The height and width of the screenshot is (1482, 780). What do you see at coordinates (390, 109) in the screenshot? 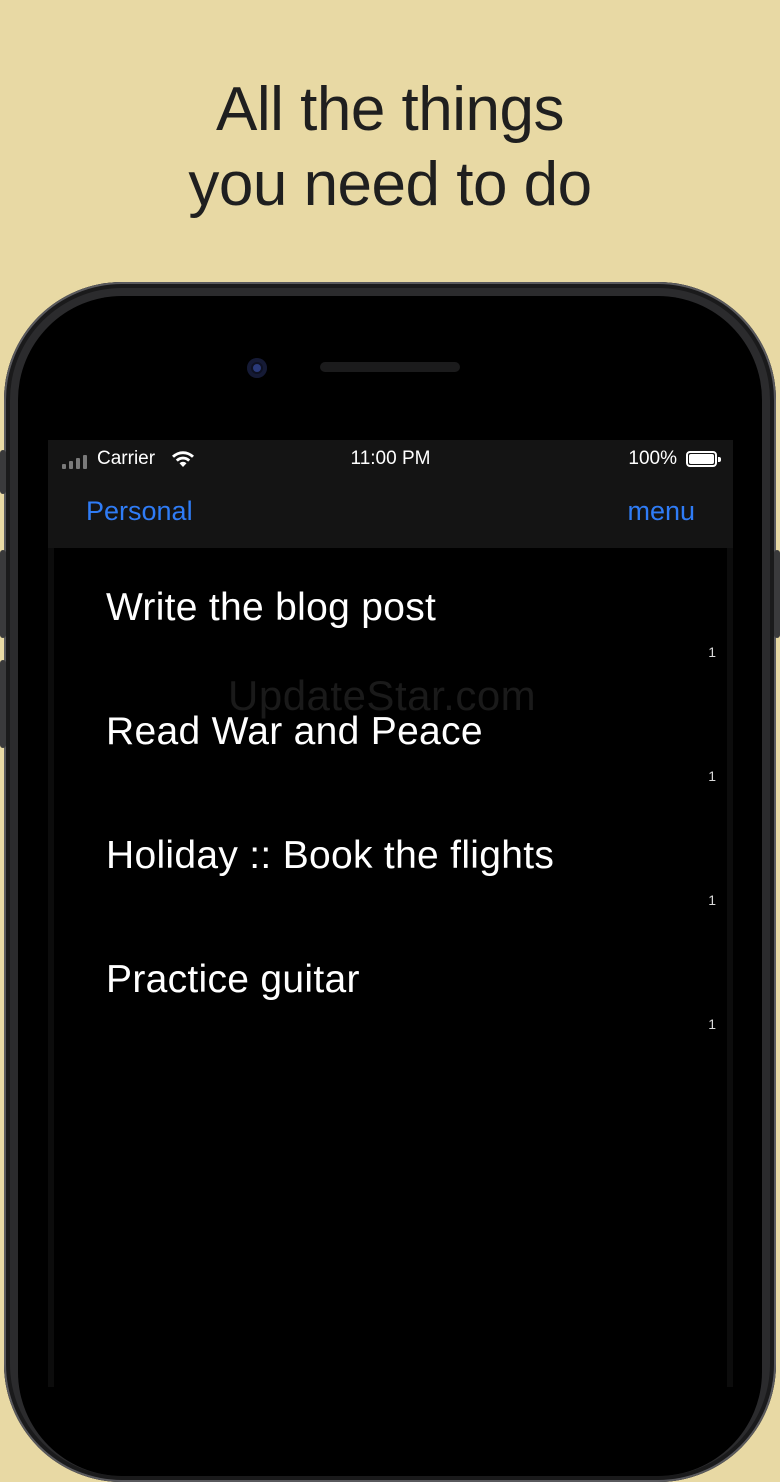
I see `headline-line-1: All the things` at bounding box center [390, 109].